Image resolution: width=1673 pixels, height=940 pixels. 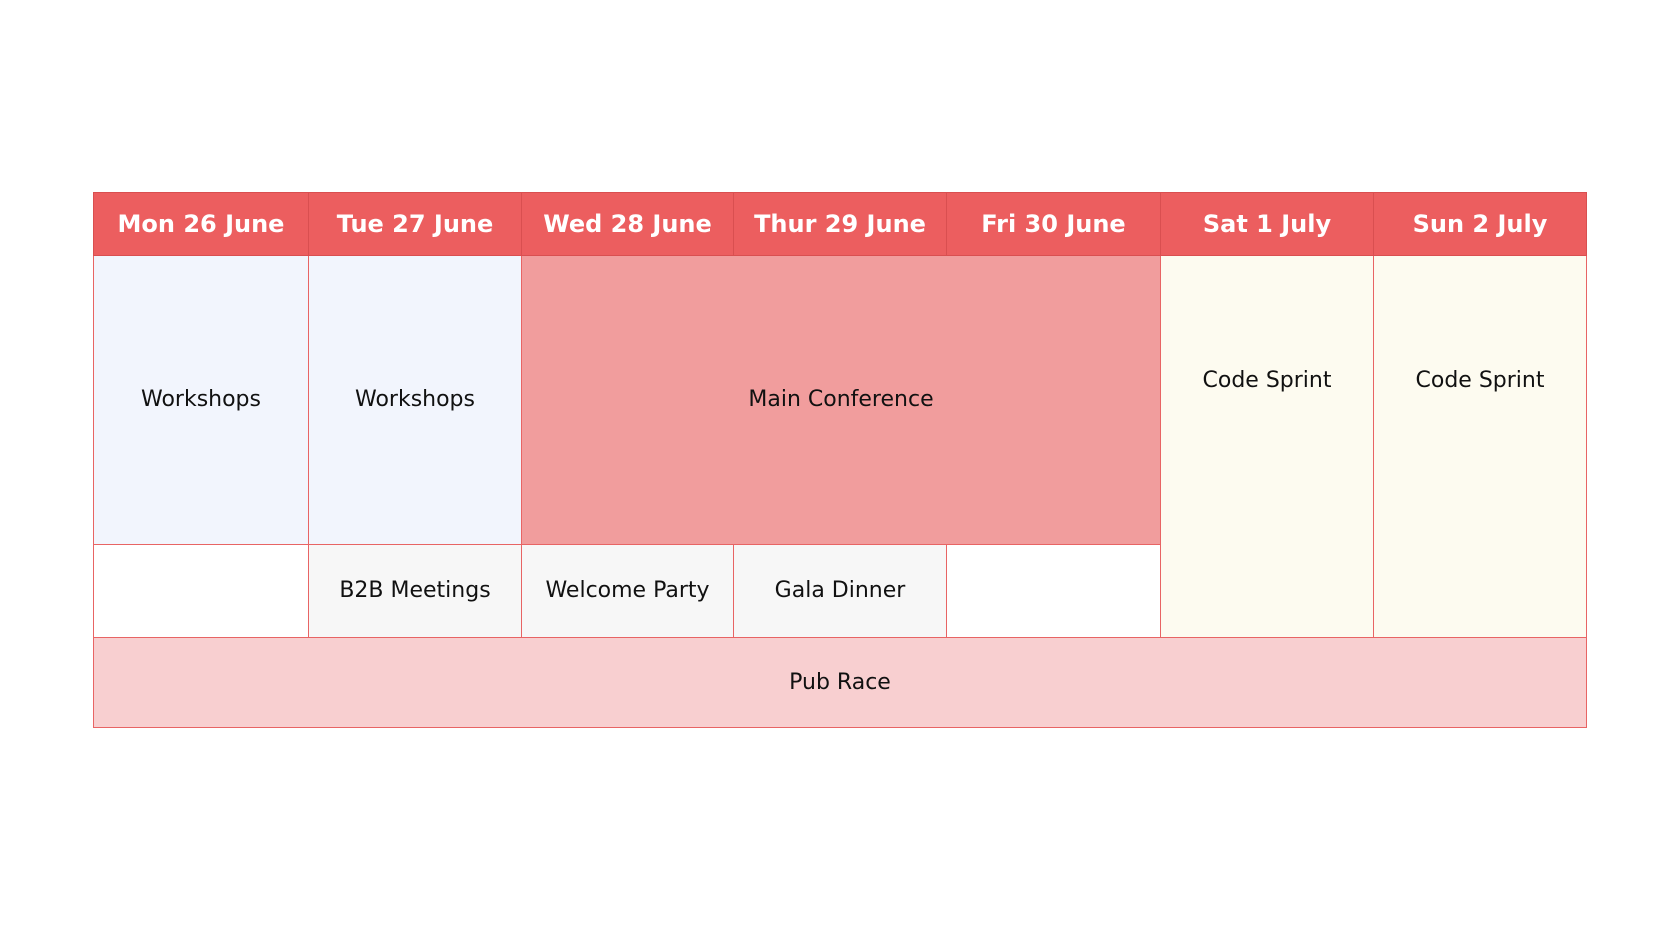 I want to click on empty-cell-fri, so click(x=1053, y=591).